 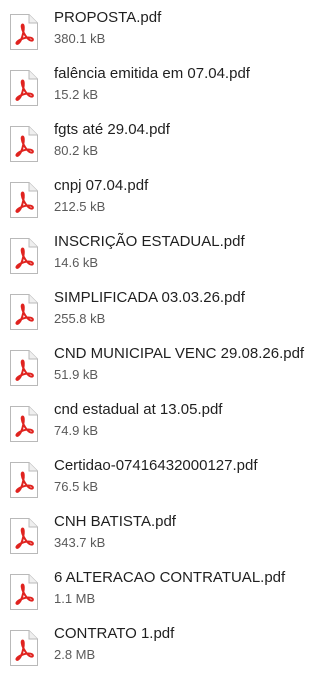 I want to click on file-name: fgts até 29.04.pdf, so click(x=112, y=129).